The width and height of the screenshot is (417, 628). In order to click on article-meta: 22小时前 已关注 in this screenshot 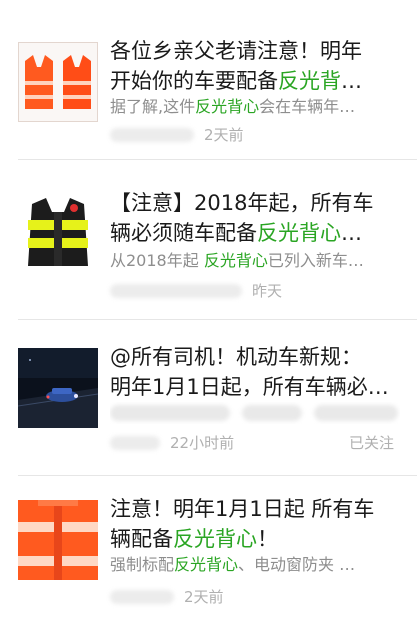, I will do `click(255, 443)`.